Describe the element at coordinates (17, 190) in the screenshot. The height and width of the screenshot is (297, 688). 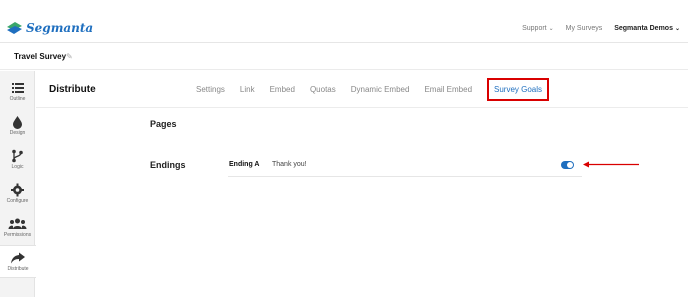
I see `gear-icon` at that location.